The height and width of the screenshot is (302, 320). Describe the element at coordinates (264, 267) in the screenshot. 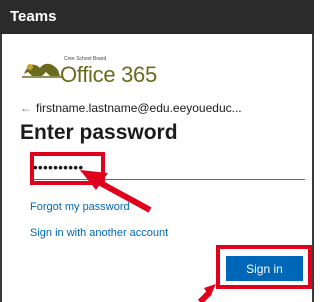

I see `sign-in-highlight-box` at that location.